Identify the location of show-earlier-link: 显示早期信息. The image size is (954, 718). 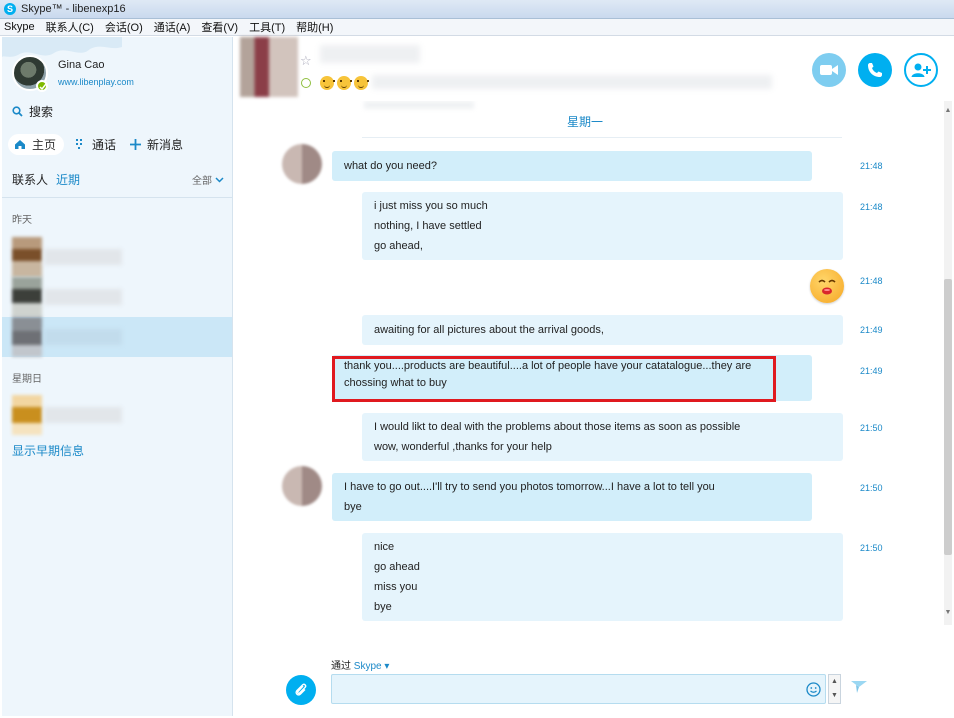
(48, 450).